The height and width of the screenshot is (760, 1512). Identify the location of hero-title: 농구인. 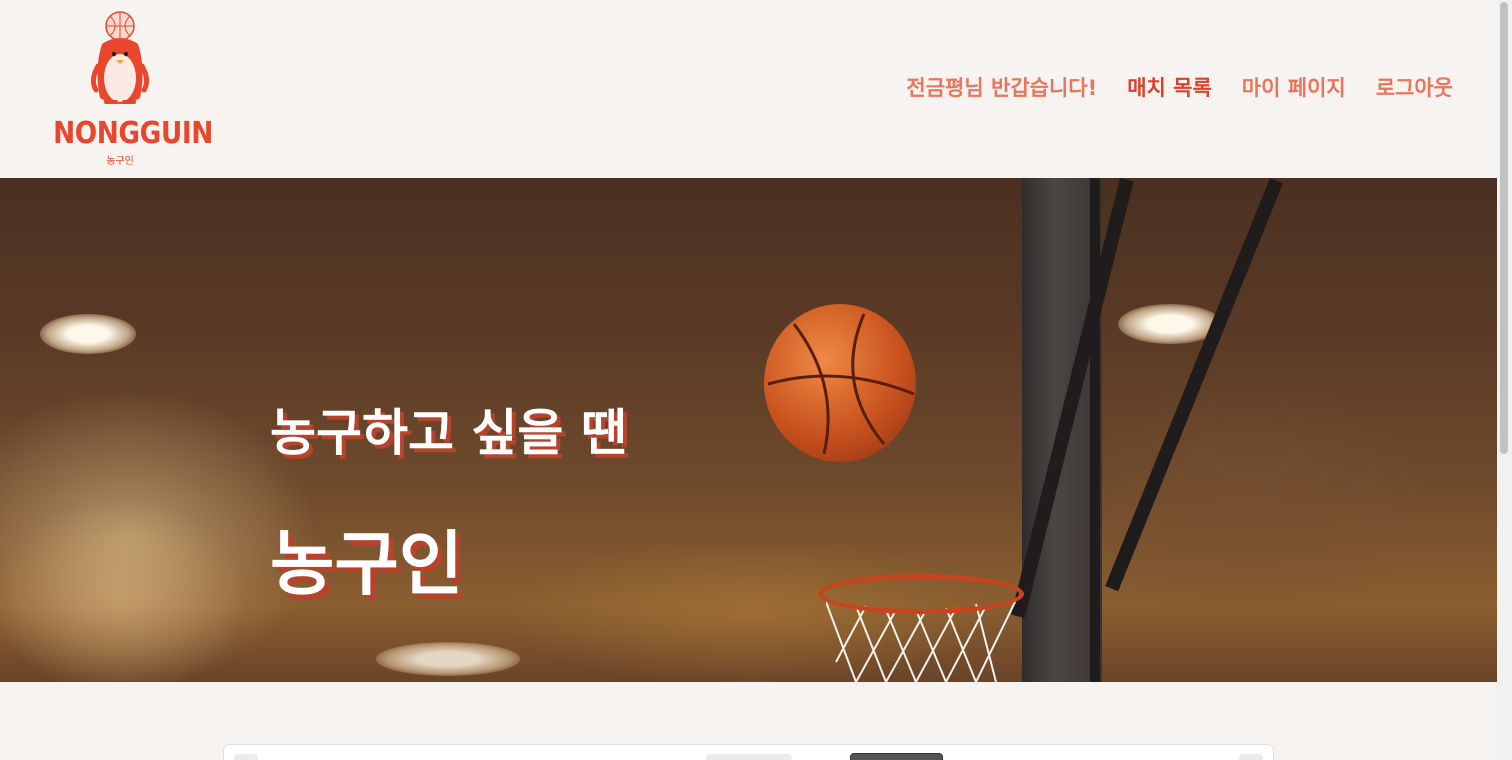
(367, 564).